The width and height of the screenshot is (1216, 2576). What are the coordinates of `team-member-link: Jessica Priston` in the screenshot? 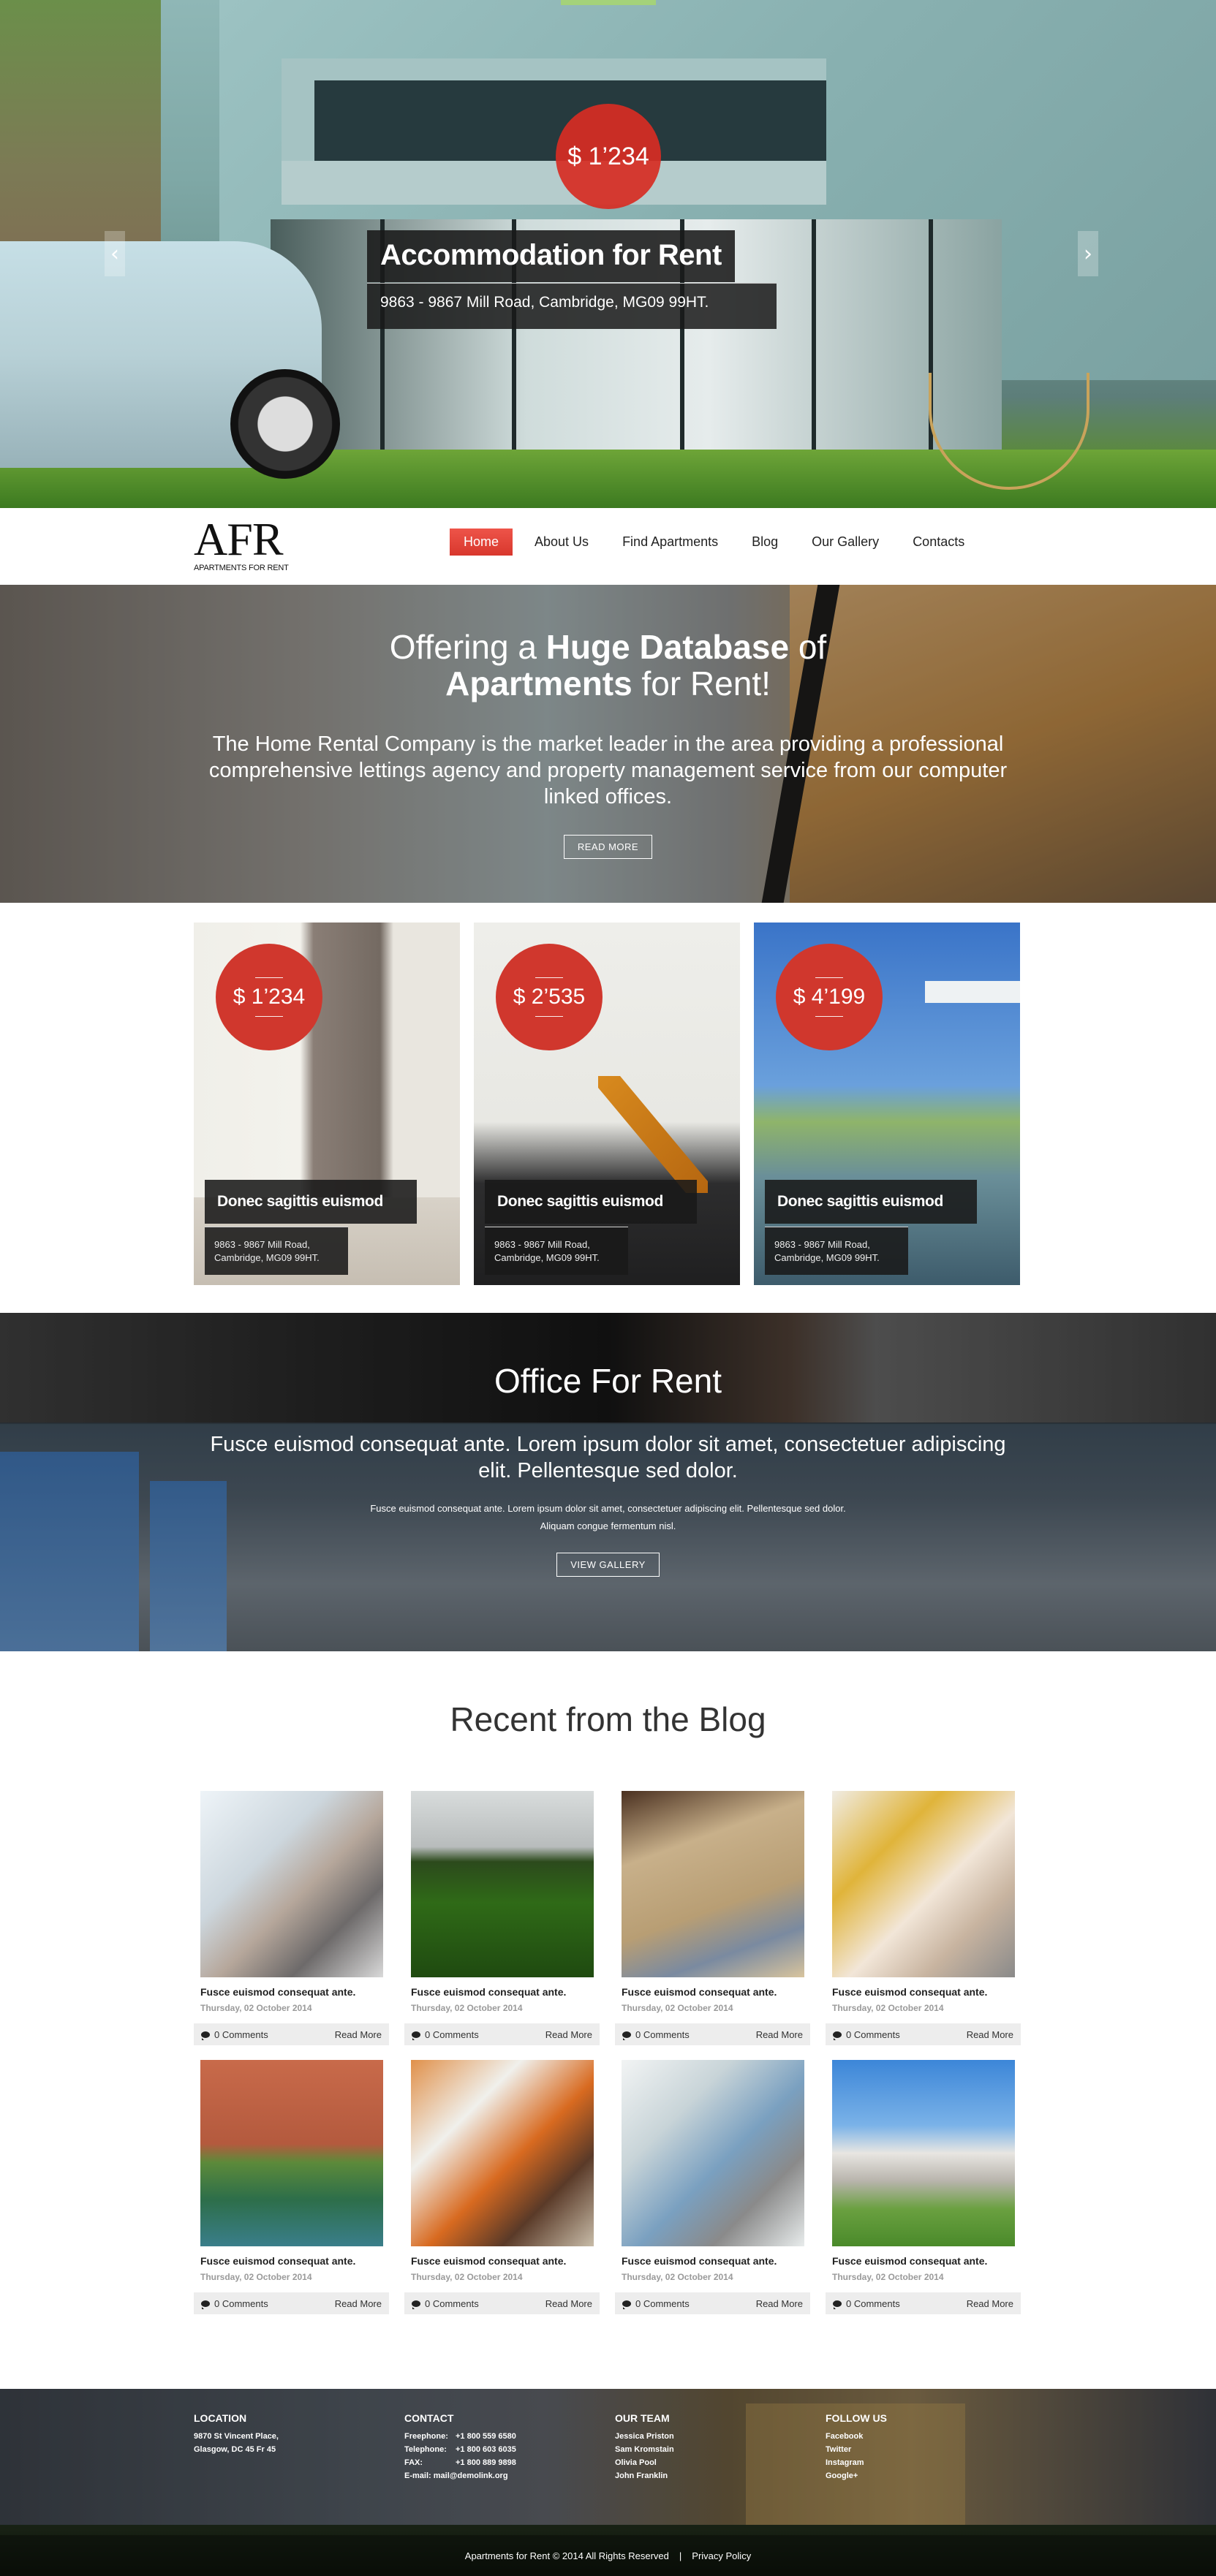 It's located at (720, 2436).